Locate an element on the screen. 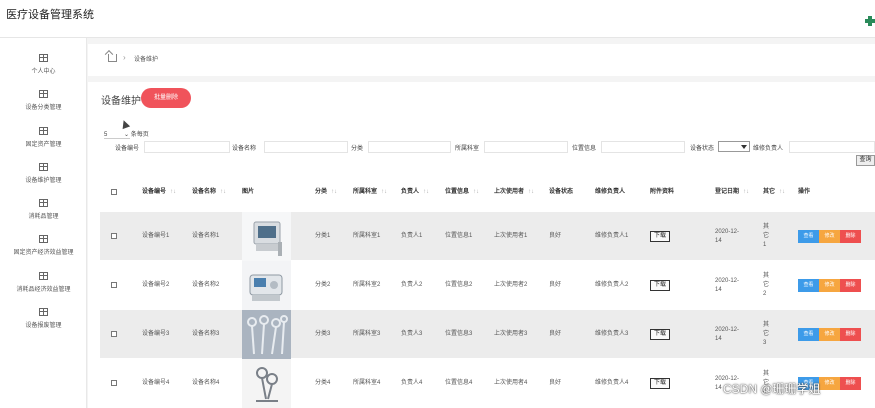  filter-bar: 设备编号 设备名称 分类 所属科室 位置信息 设备状态 维修负责人 is located at coordinates (481, 148).